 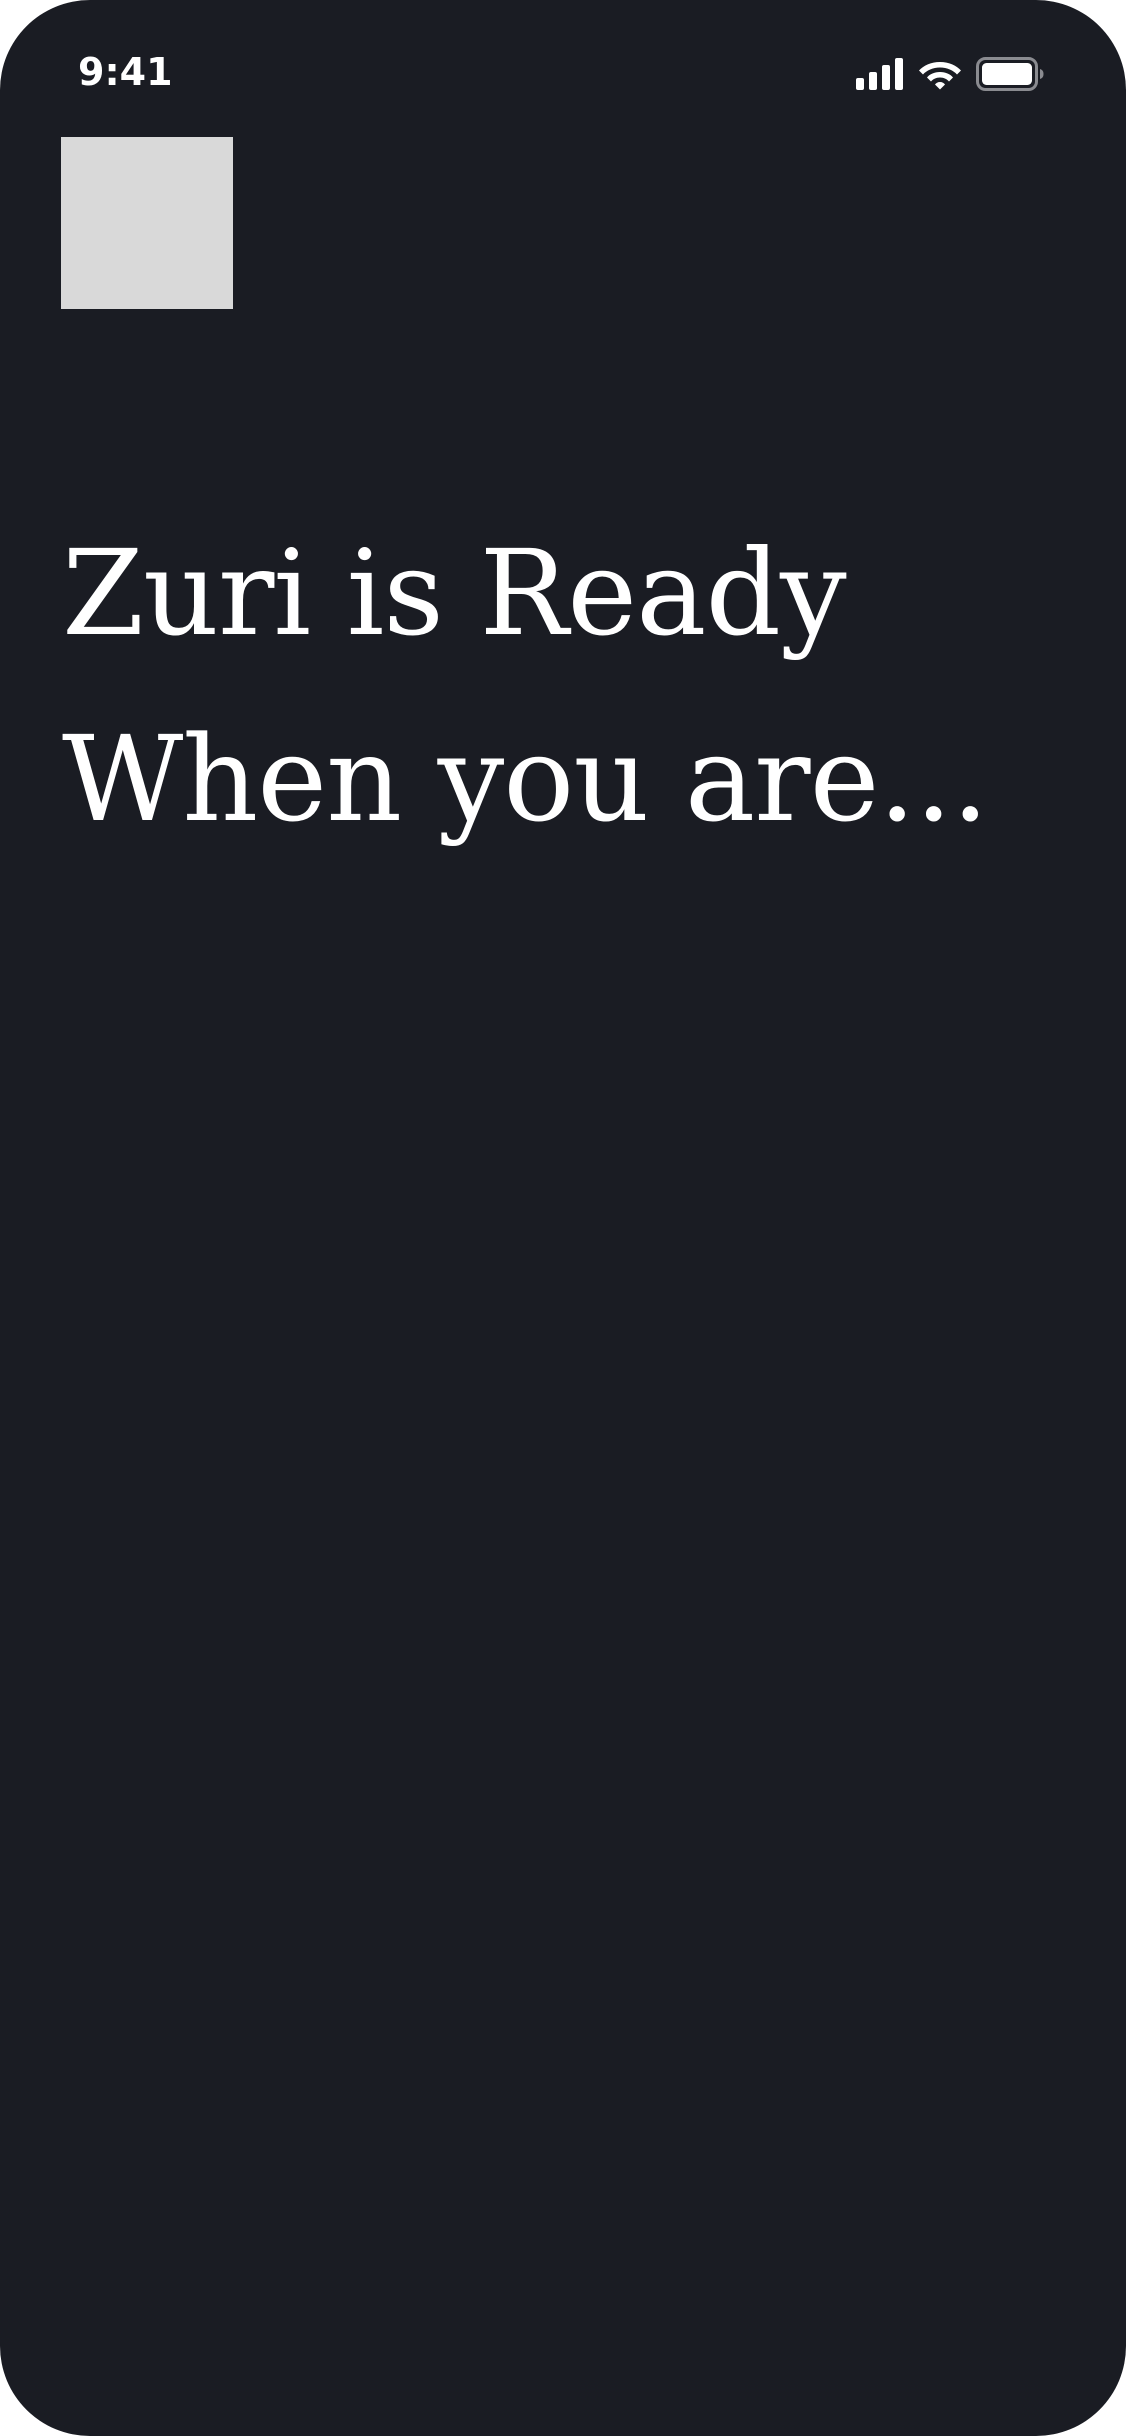 What do you see at coordinates (1010, 74) in the screenshot?
I see `battery-icon` at bounding box center [1010, 74].